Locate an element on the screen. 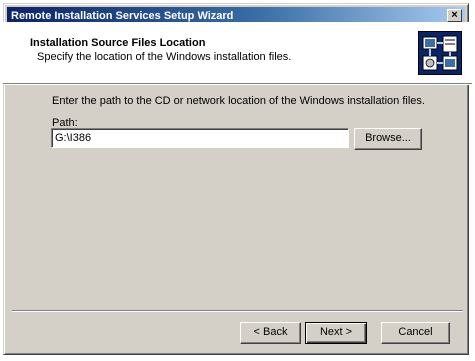  header-divider is located at coordinates (237, 84).